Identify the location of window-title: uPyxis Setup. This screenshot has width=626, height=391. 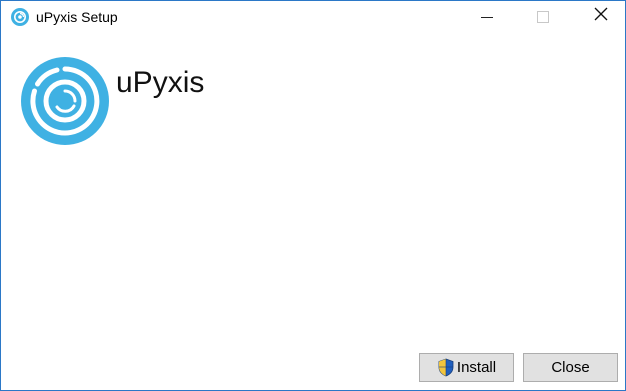
(77, 17).